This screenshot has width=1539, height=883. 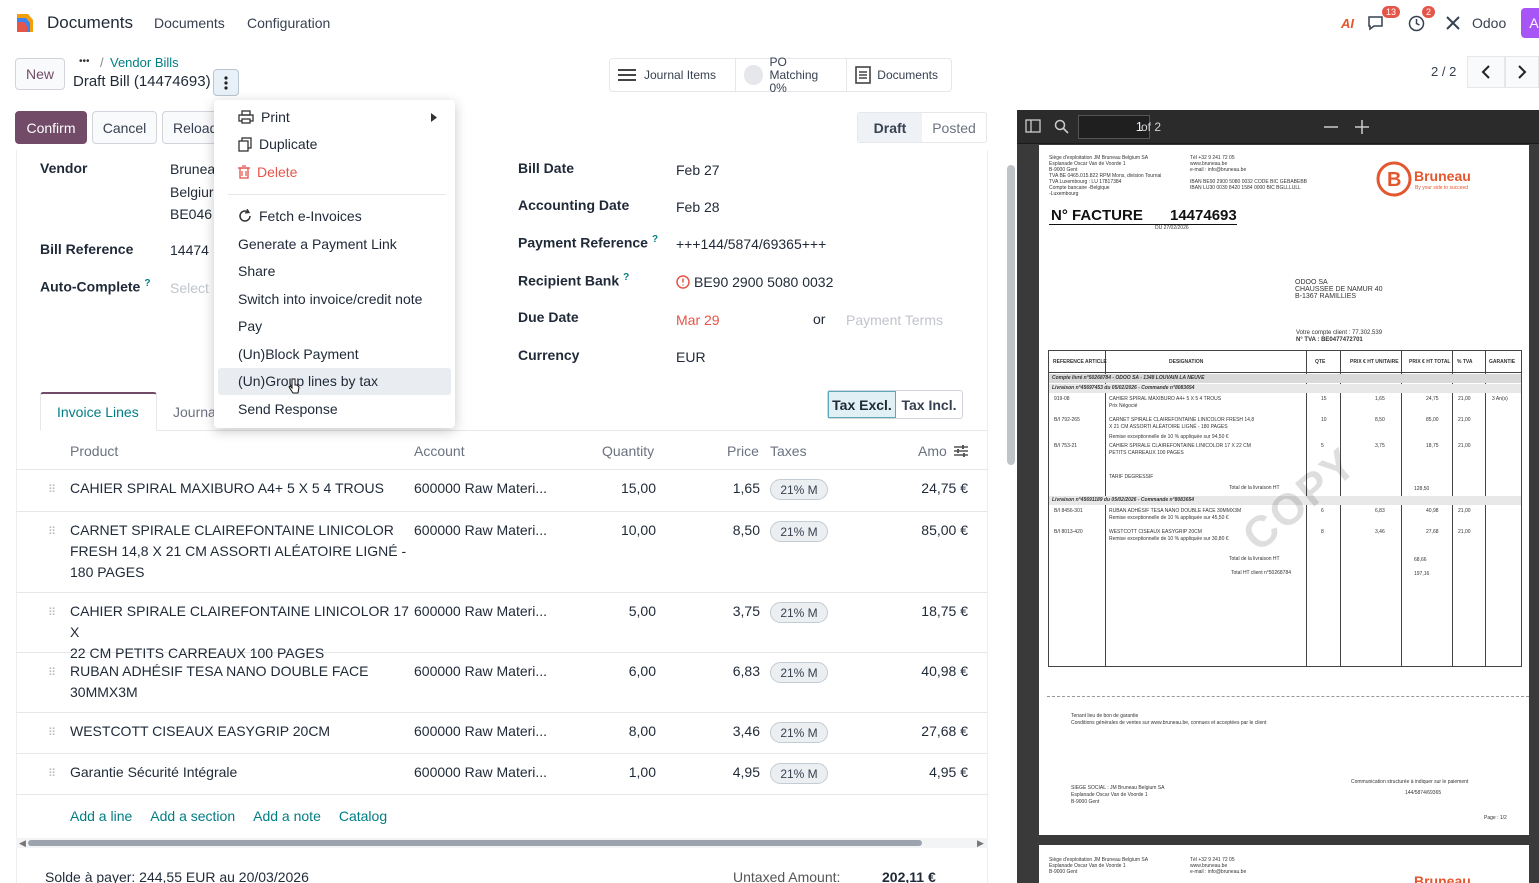 What do you see at coordinates (192, 816) in the screenshot?
I see `add-section-link: Add a section` at bounding box center [192, 816].